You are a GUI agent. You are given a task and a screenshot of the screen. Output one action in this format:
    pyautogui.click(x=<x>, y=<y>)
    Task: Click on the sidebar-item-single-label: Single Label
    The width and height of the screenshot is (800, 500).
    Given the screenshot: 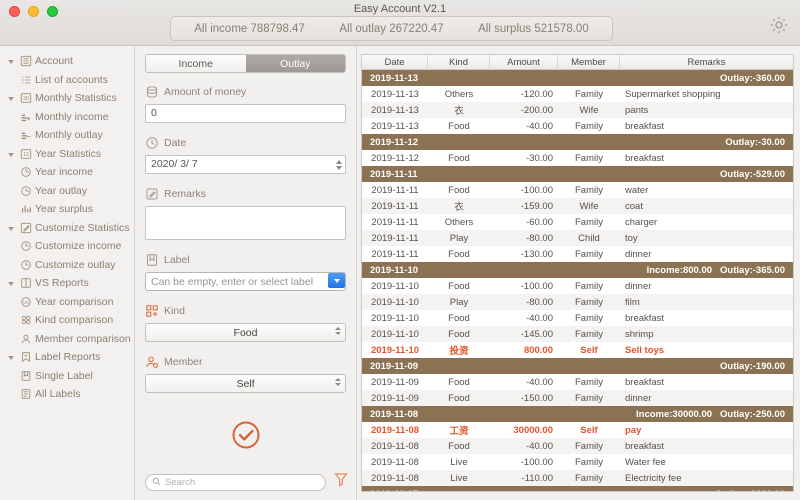 What is the action you would take?
    pyautogui.click(x=67, y=376)
    